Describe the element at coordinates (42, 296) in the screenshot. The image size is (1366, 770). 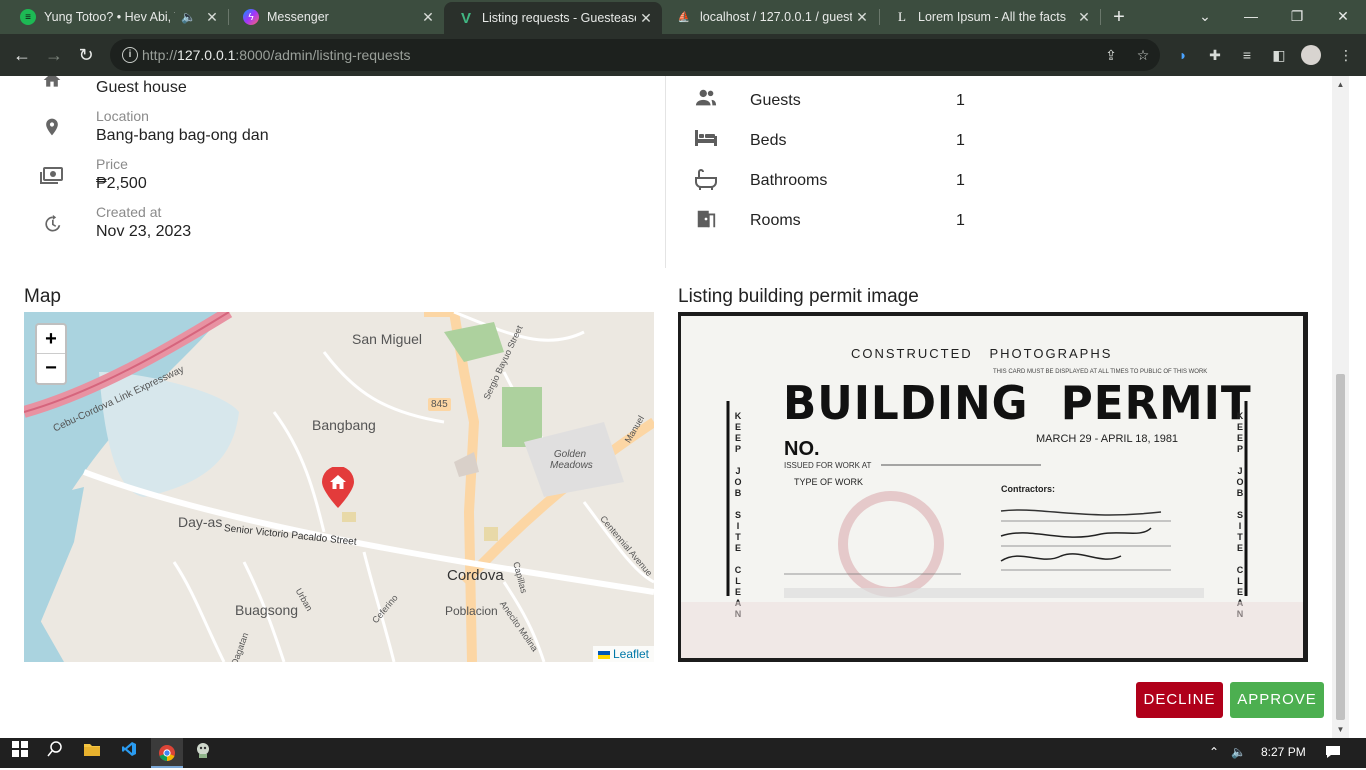
I see `map-title: Map` at that location.